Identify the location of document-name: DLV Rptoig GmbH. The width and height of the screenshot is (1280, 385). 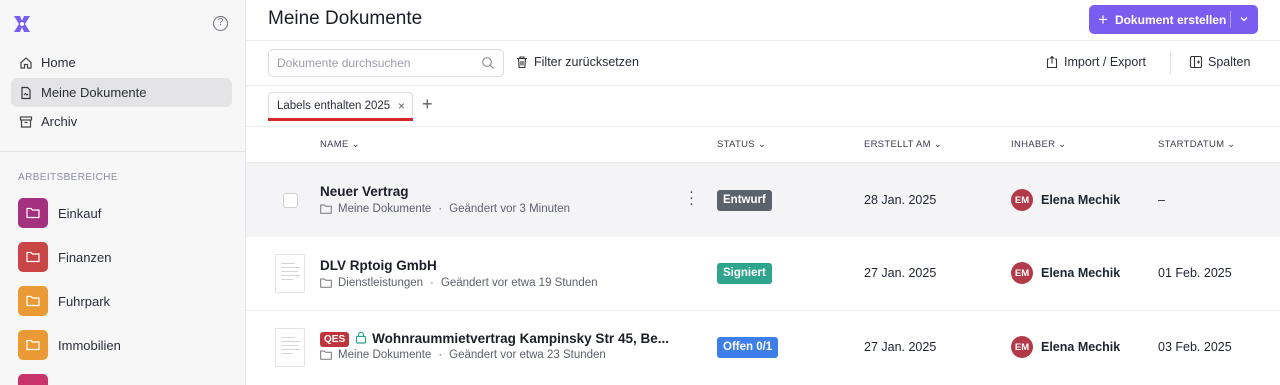
(378, 265).